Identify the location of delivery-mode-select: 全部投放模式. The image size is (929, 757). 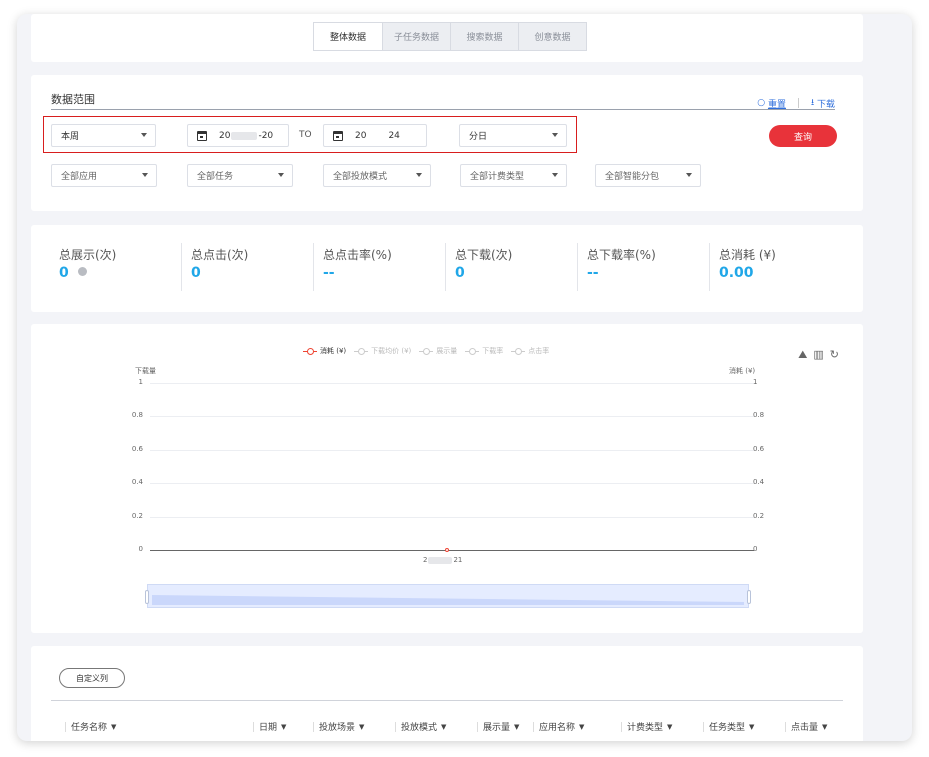
(377, 175).